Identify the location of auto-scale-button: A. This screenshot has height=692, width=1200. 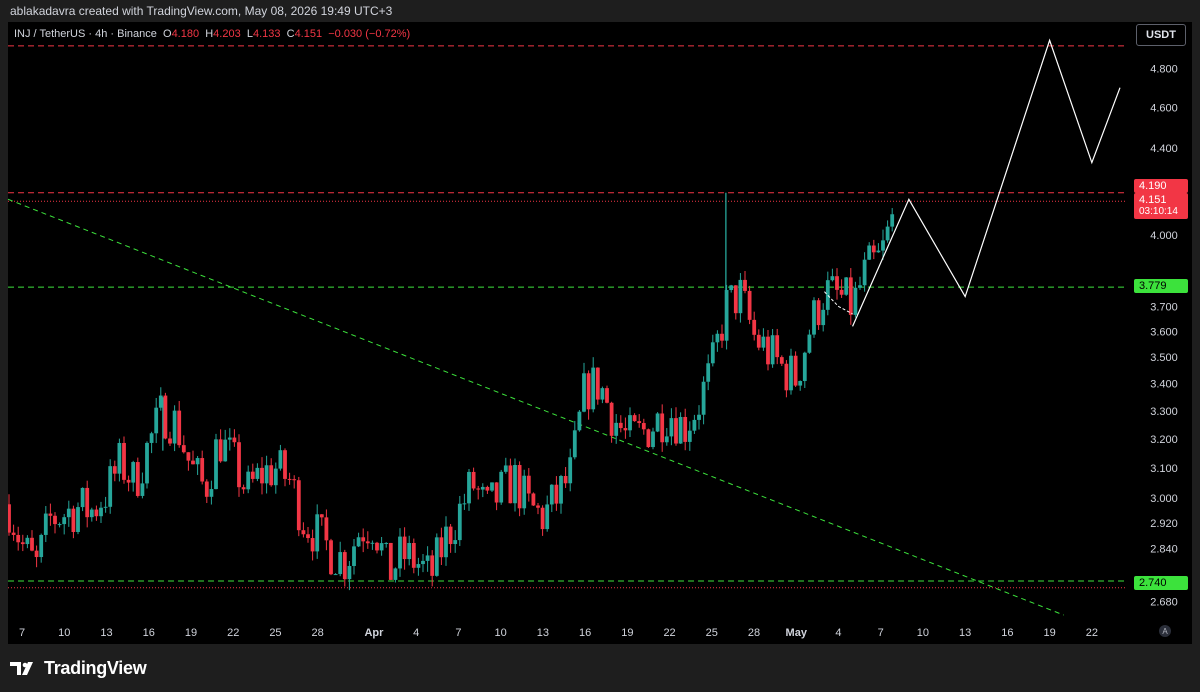
(1165, 631).